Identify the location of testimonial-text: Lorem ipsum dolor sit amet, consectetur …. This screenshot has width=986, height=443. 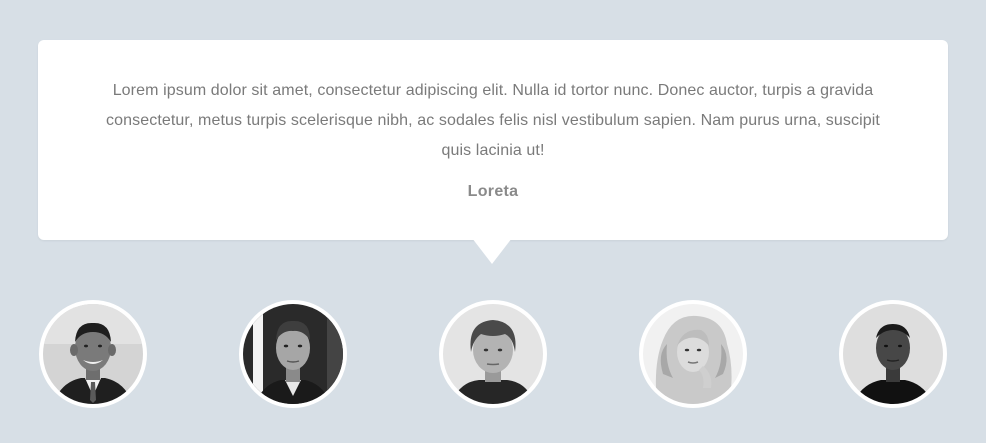
(493, 120).